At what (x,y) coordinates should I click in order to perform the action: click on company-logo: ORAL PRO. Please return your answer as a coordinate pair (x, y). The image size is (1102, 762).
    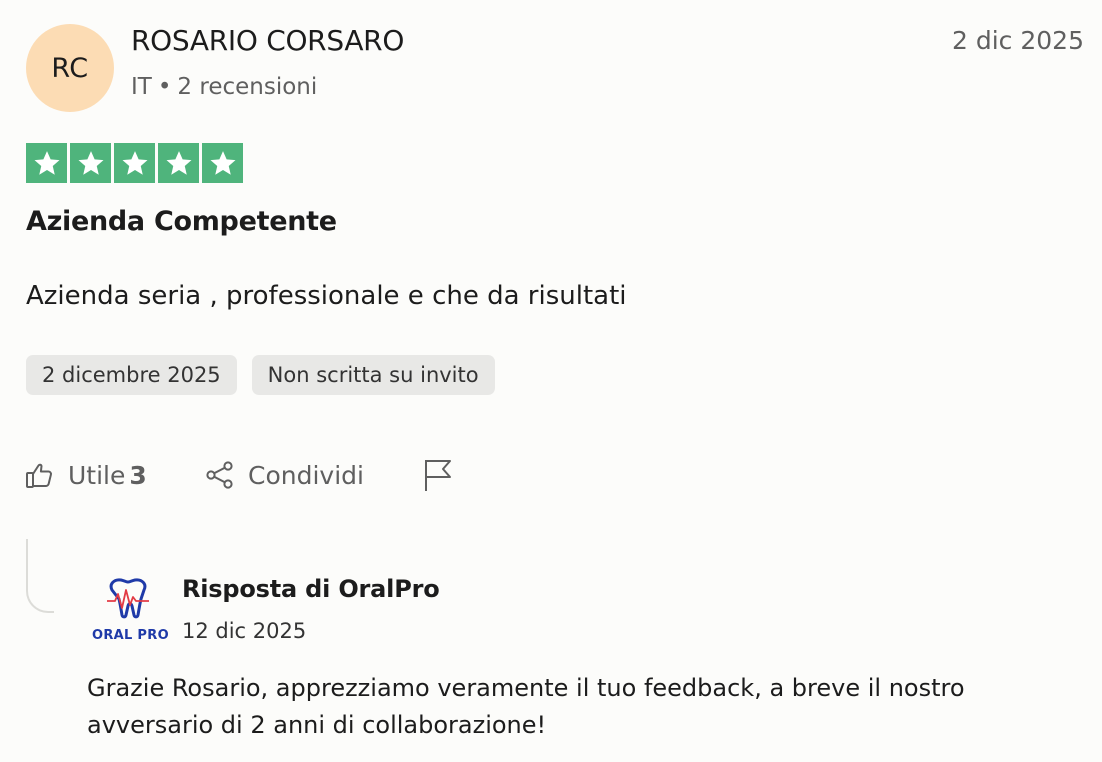
    Looking at the image, I should click on (130, 612).